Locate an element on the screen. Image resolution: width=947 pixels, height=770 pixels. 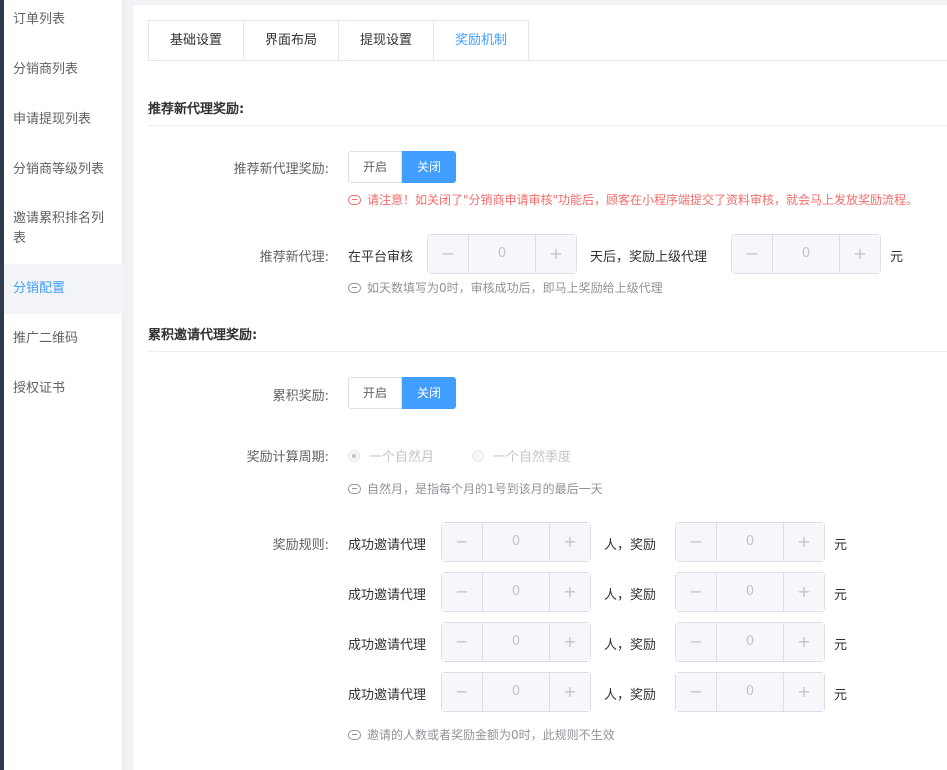
sidebar-item-label: 分销商等级列表 is located at coordinates (59, 169).